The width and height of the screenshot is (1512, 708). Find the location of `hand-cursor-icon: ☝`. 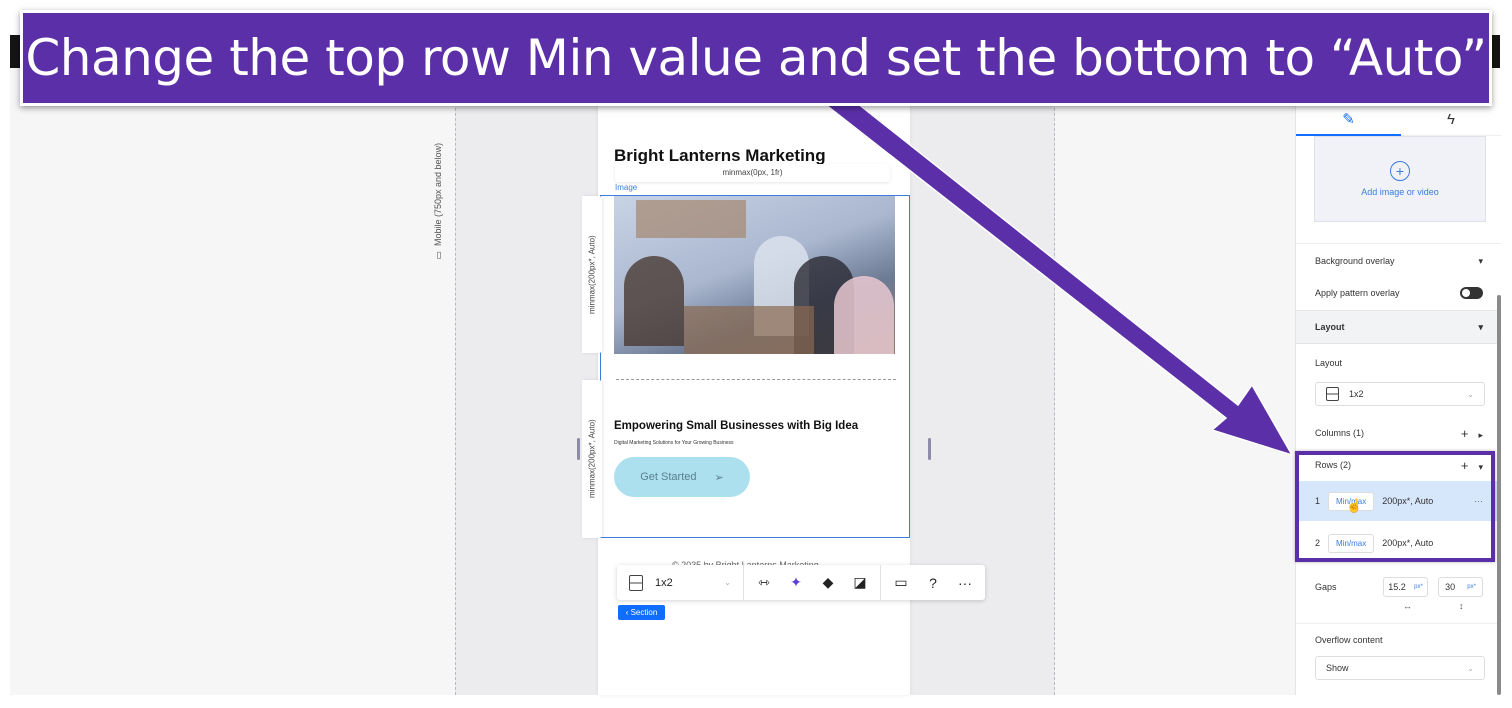

hand-cursor-icon: ☝ is located at coordinates (1354, 505).